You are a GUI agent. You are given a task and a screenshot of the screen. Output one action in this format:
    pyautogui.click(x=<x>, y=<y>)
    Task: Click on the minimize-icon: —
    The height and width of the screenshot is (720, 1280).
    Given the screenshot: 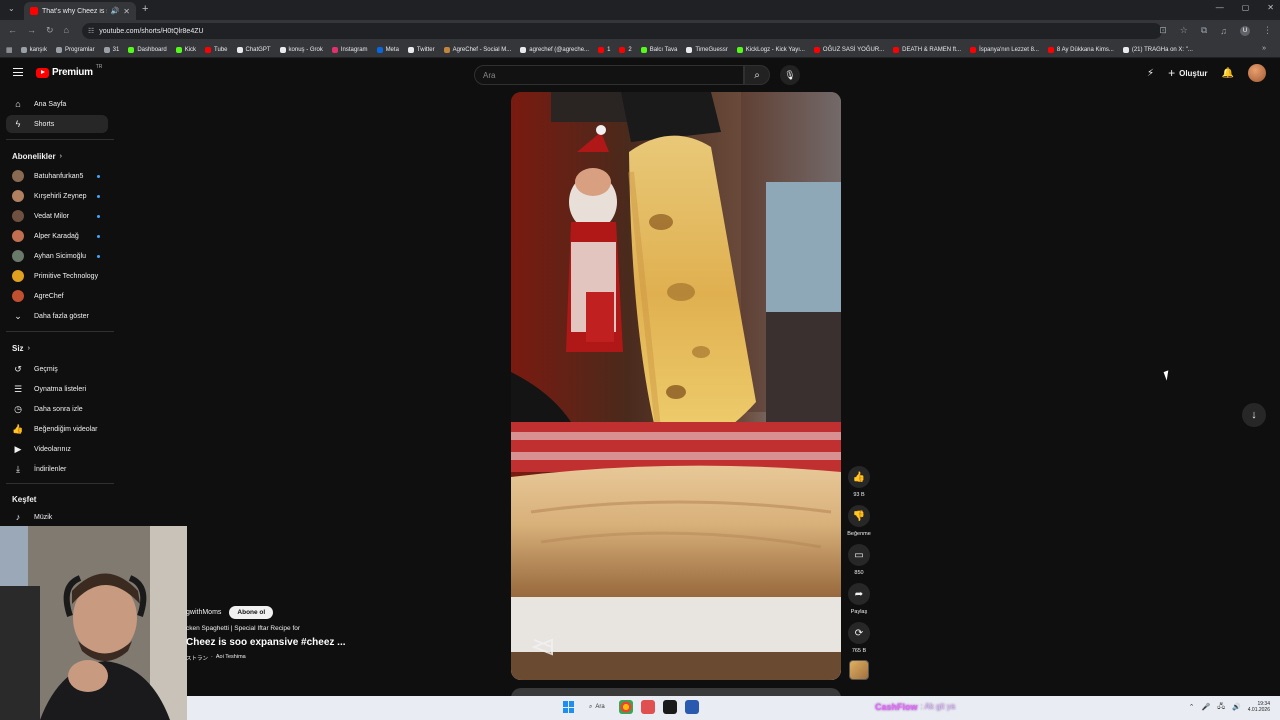 What is the action you would take?
    pyautogui.click(x=1220, y=7)
    